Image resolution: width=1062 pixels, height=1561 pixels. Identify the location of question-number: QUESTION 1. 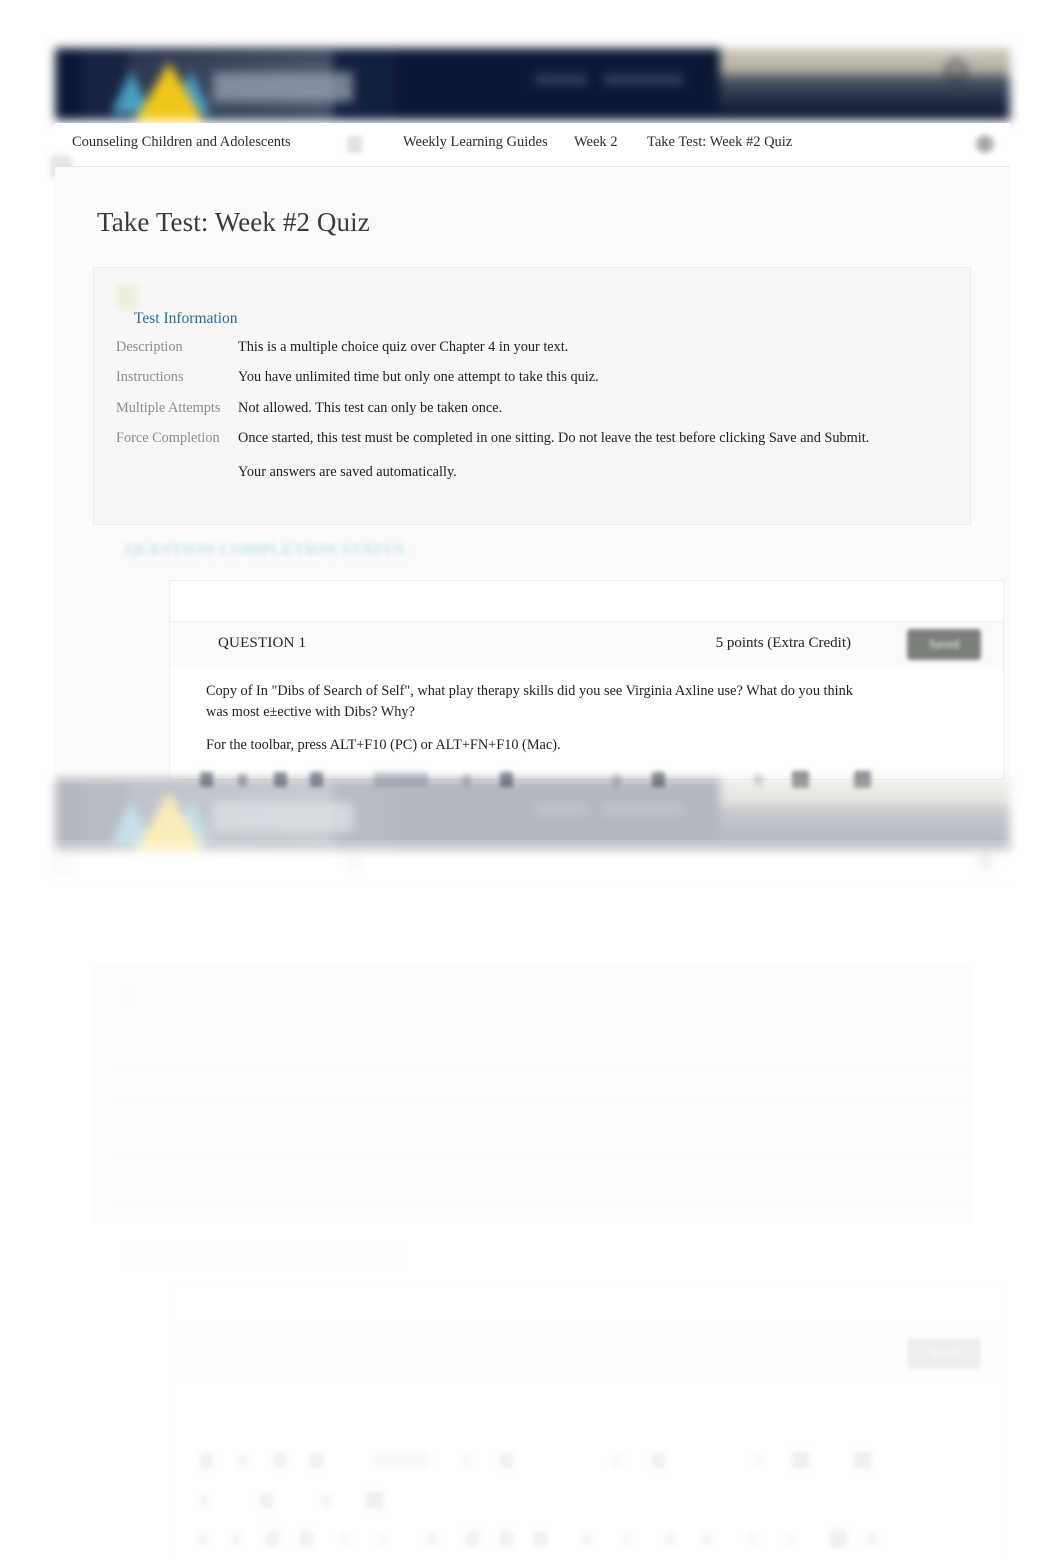
(262, 643).